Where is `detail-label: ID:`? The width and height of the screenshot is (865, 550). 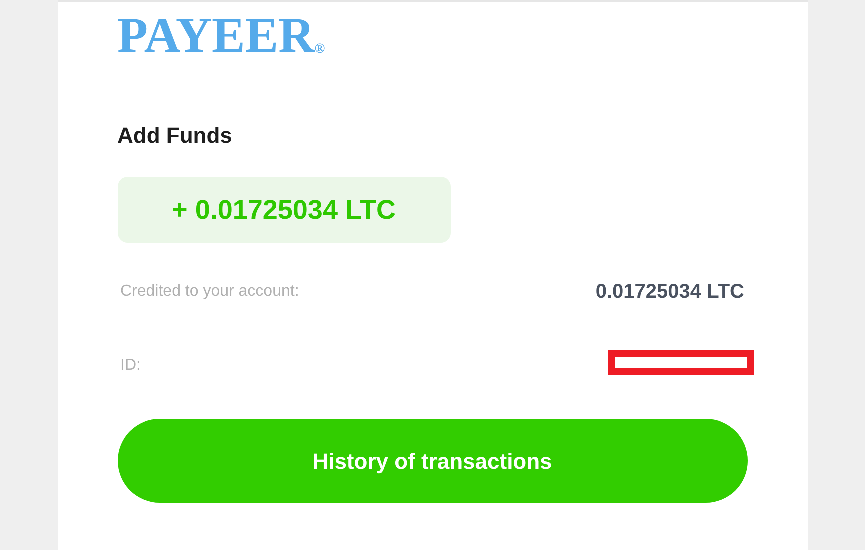
detail-label: ID: is located at coordinates (130, 366).